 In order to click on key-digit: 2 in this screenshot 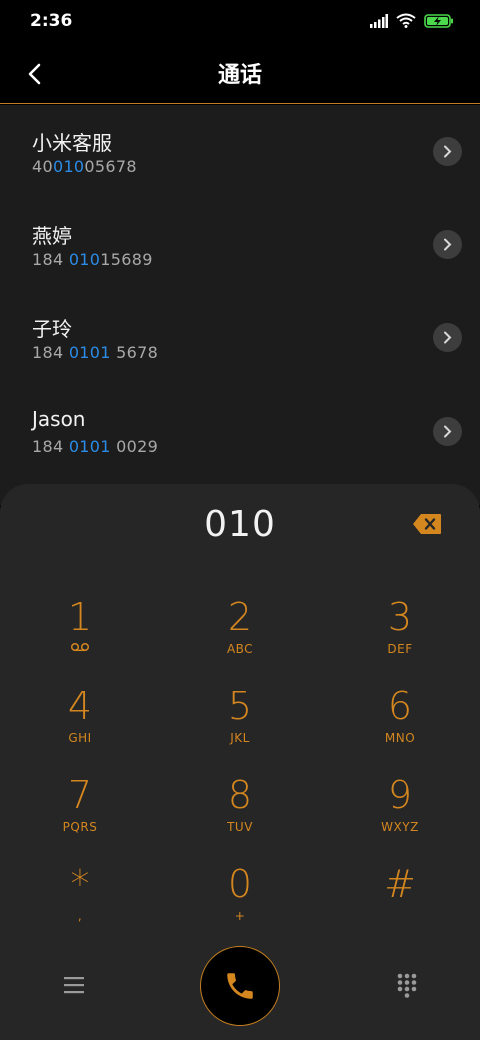, I will do `click(240, 617)`.